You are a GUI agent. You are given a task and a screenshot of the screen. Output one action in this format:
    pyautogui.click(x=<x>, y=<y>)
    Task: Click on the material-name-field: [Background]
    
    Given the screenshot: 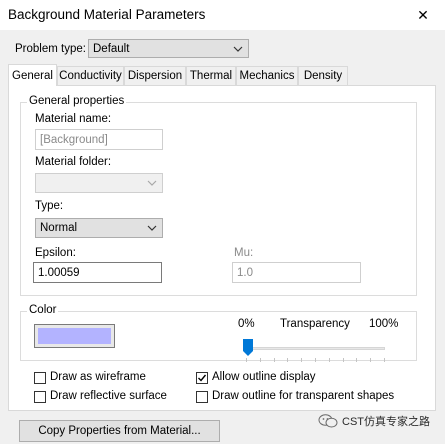 What is the action you would take?
    pyautogui.click(x=99, y=139)
    